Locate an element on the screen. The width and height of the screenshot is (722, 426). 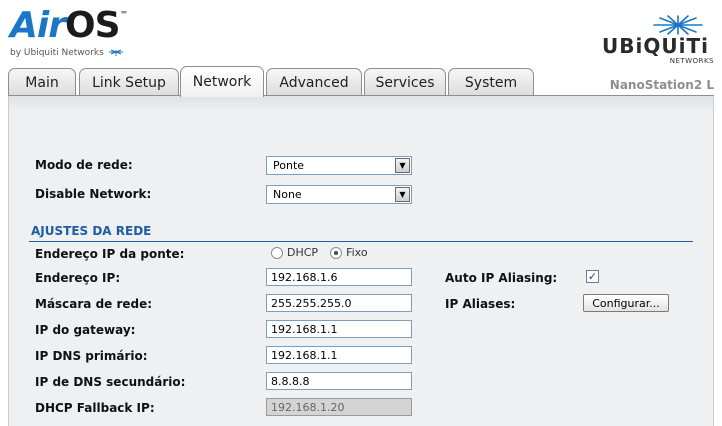
tab-system: System is located at coordinates (491, 82).